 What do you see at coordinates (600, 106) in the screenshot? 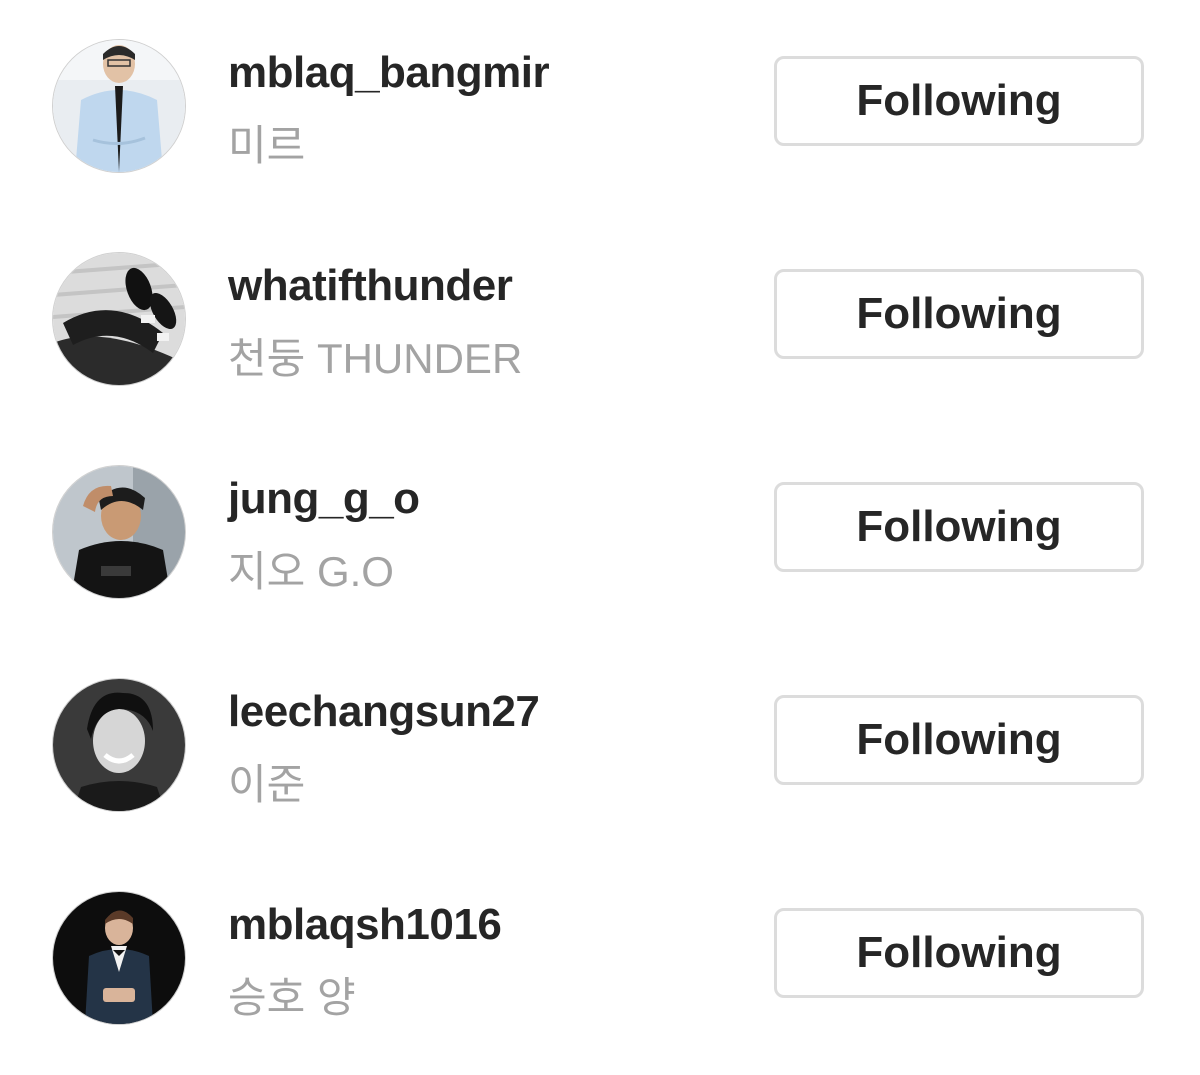
I see `list-item: mblaq_bangmir 미르 Following` at bounding box center [600, 106].